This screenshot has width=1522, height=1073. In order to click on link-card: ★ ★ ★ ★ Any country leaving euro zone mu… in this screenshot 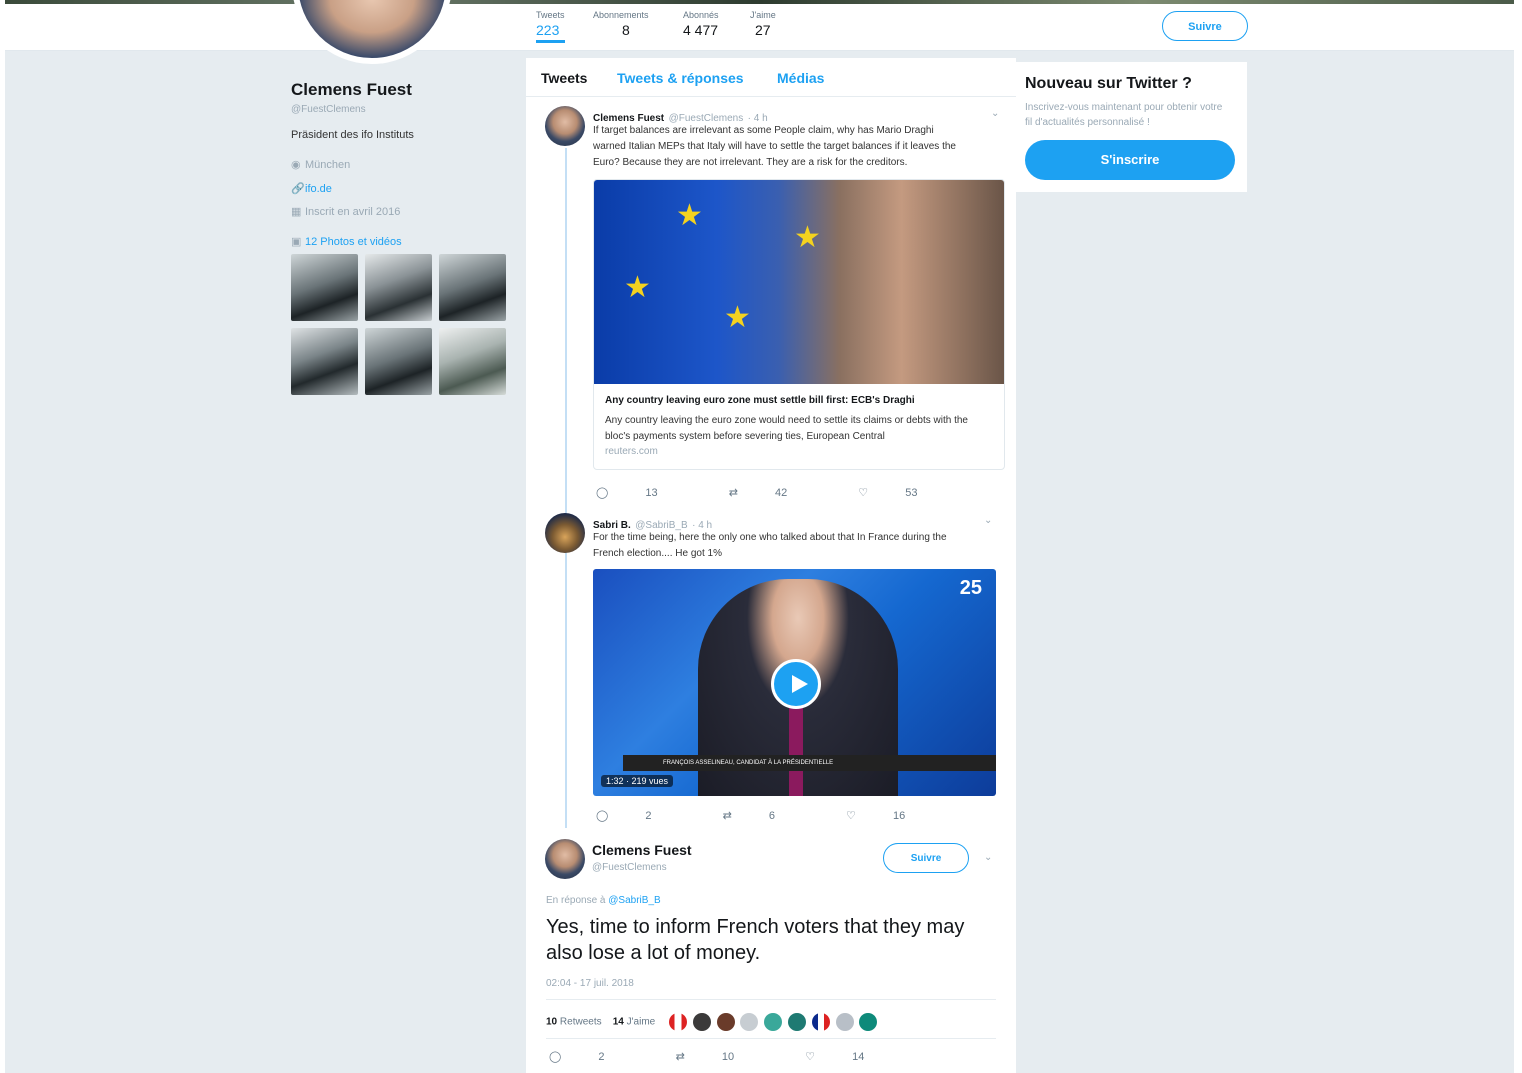, I will do `click(799, 324)`.